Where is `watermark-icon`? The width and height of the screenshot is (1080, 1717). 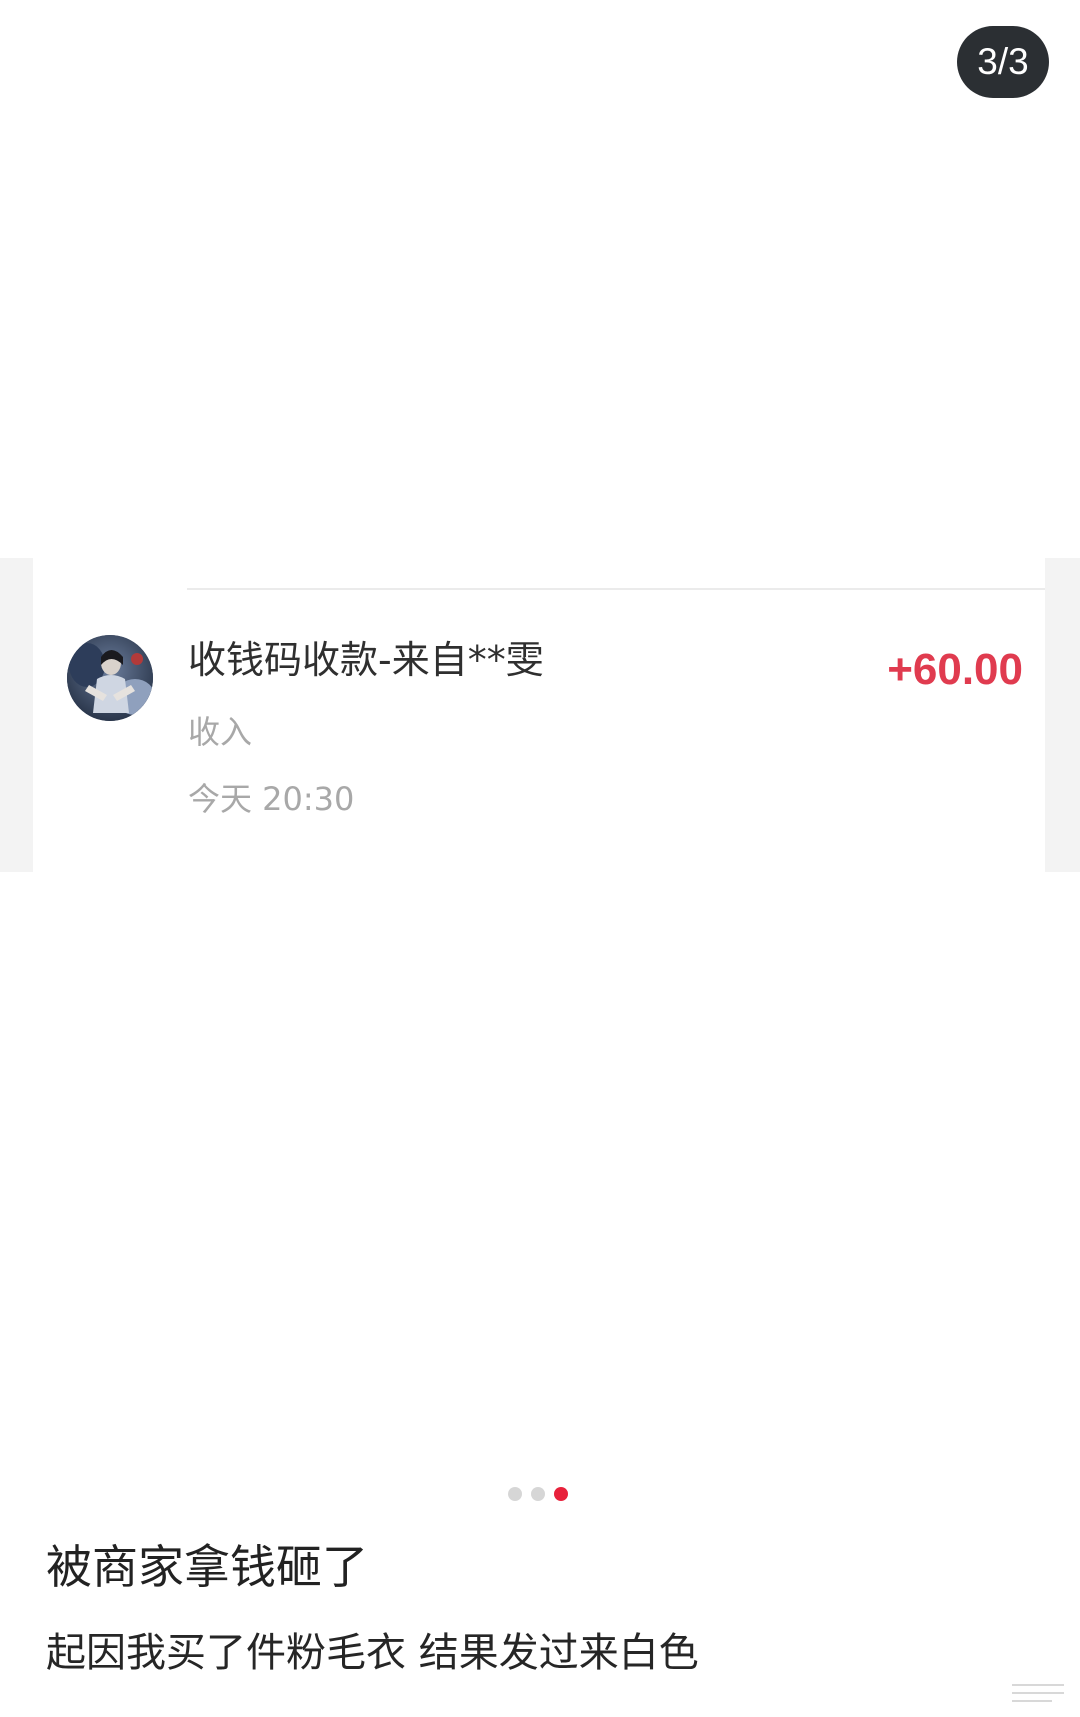
watermark-icon is located at coordinates (1038, 1693).